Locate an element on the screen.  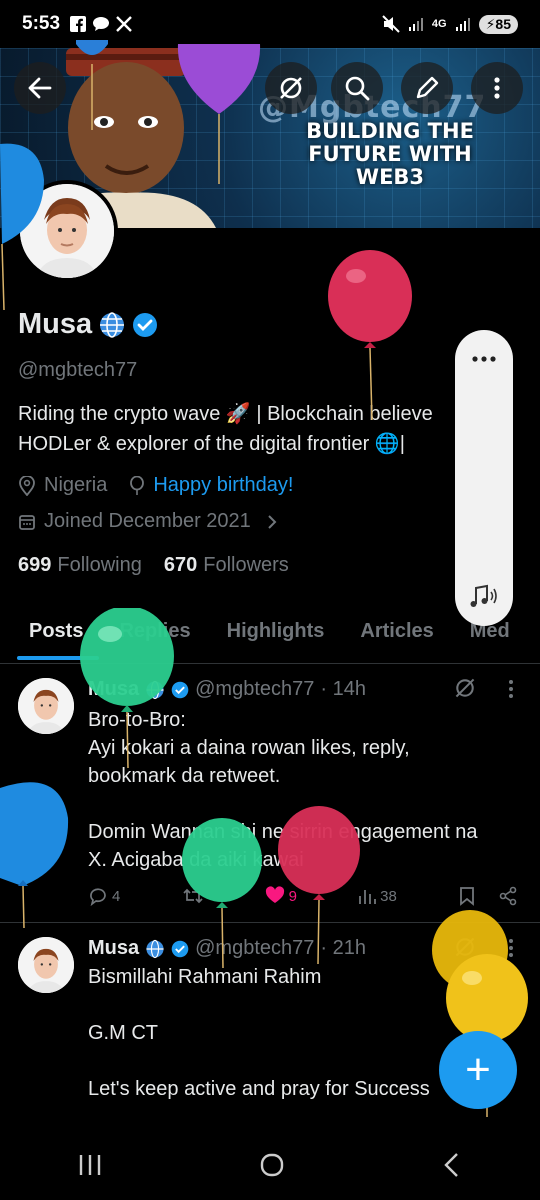
repost-icon is located at coordinates (192, 896).